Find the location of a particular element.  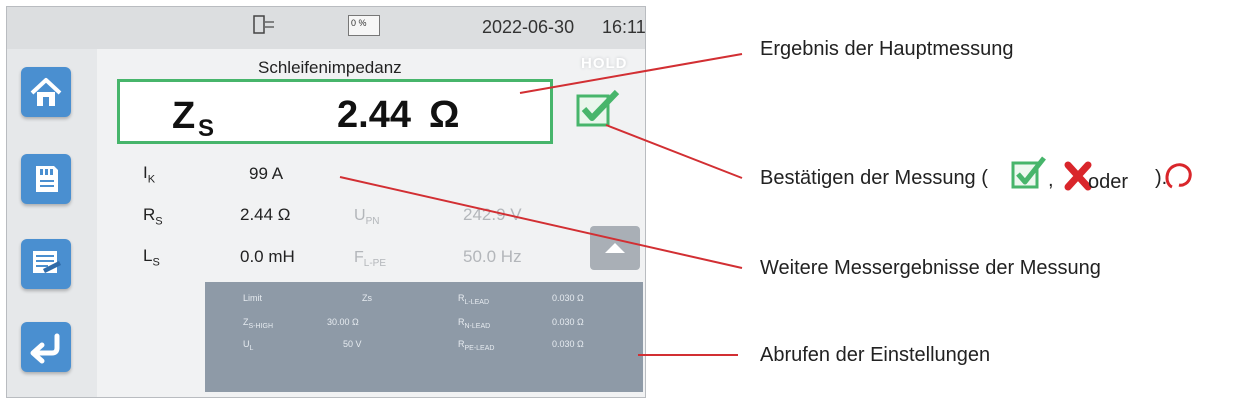

annotation-main: Ergebnis der Hauptmessung is located at coordinates (887, 49).